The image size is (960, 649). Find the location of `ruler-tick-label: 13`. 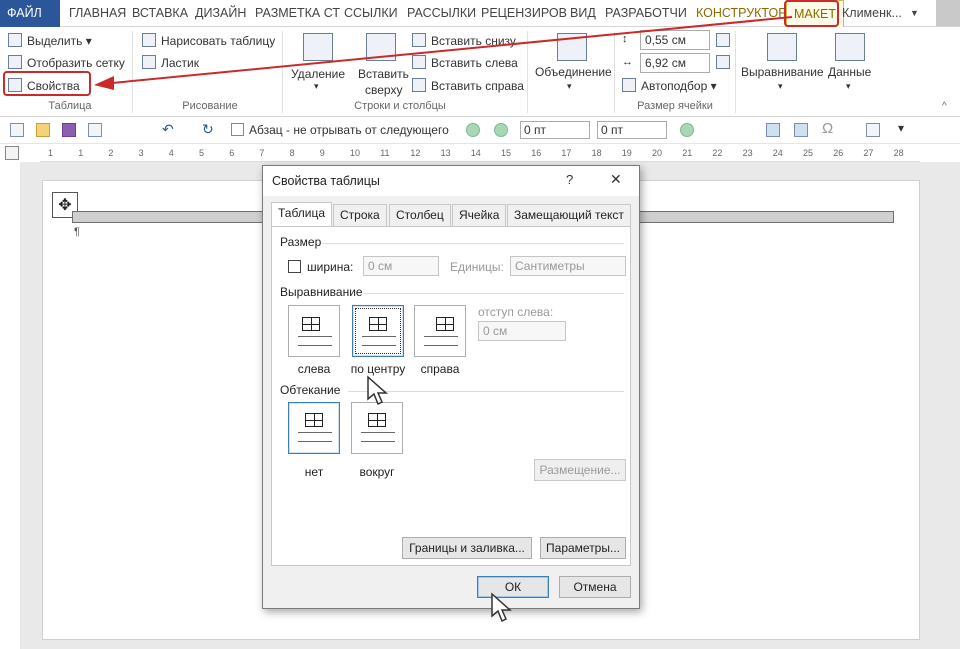

ruler-tick-label: 13 is located at coordinates (445, 153).